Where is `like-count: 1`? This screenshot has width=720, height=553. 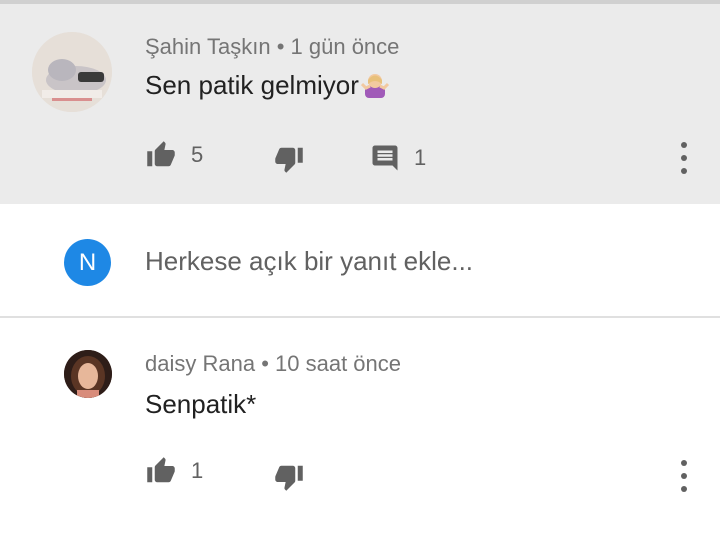
like-count: 1 is located at coordinates (197, 470).